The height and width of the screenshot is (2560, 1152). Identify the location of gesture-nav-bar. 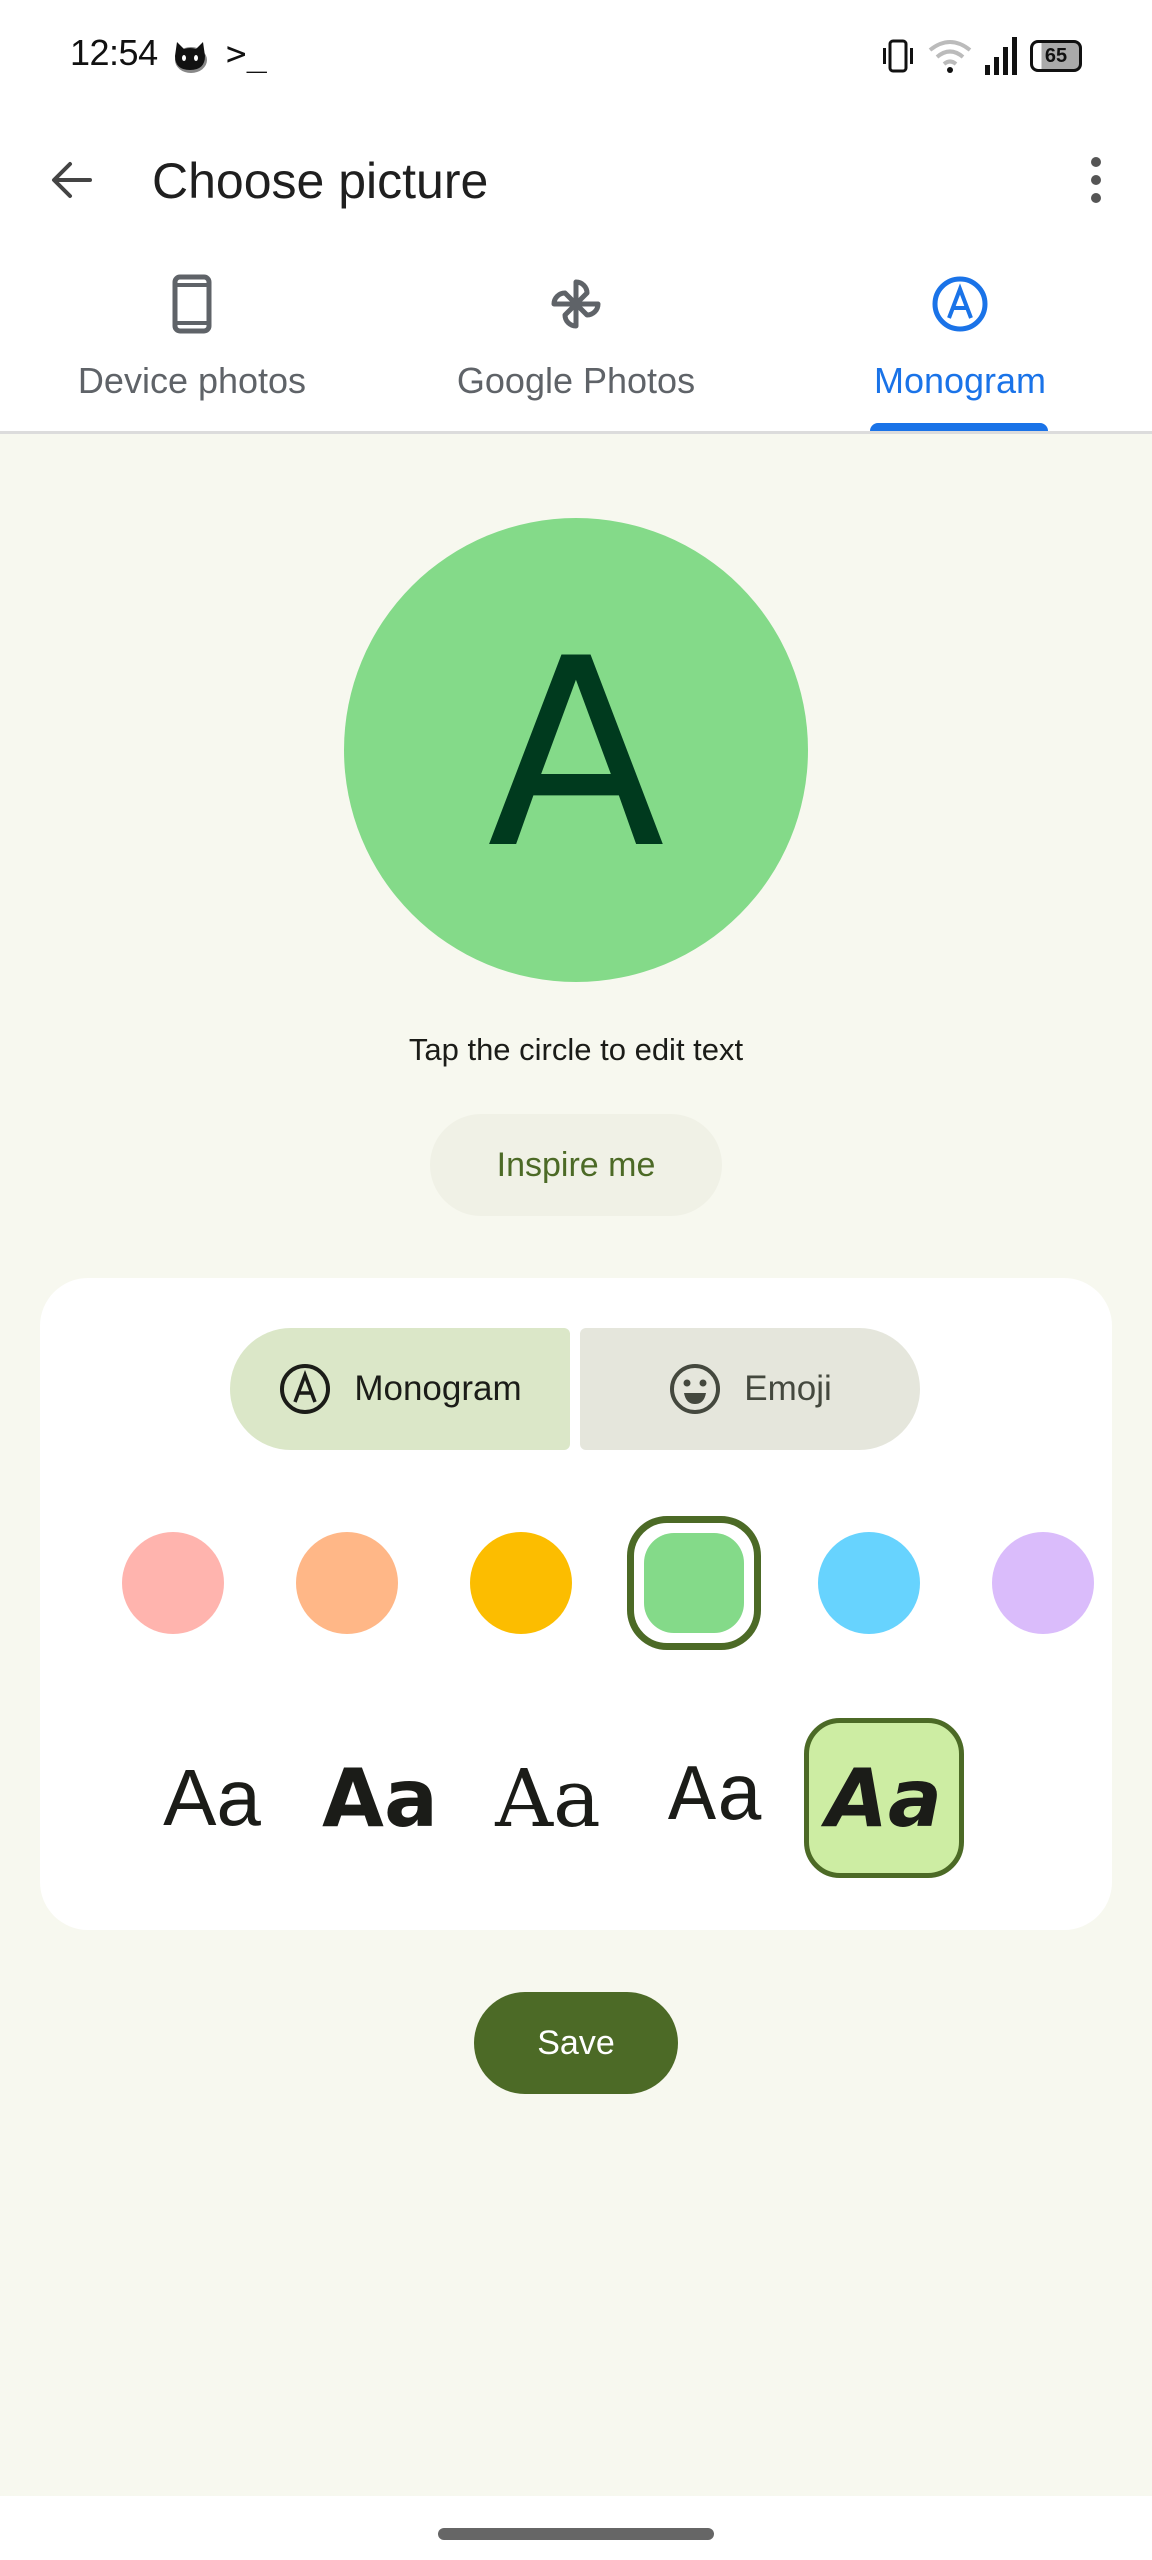
(576, 2528).